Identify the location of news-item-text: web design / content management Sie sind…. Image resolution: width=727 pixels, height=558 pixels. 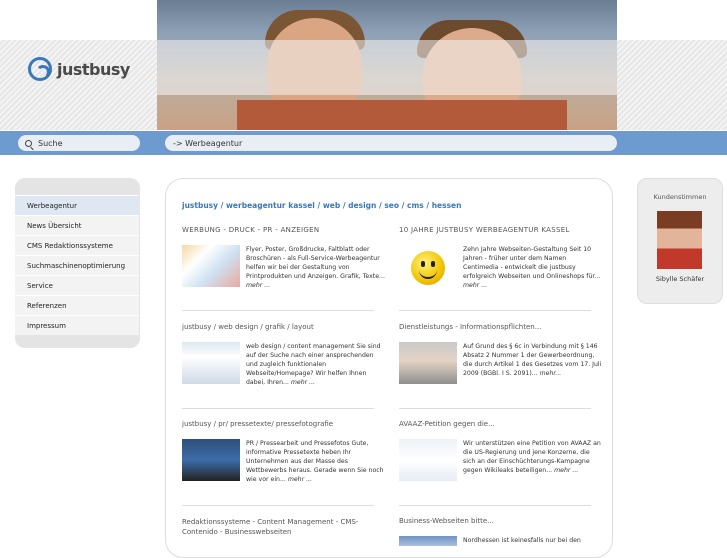
(313, 364).